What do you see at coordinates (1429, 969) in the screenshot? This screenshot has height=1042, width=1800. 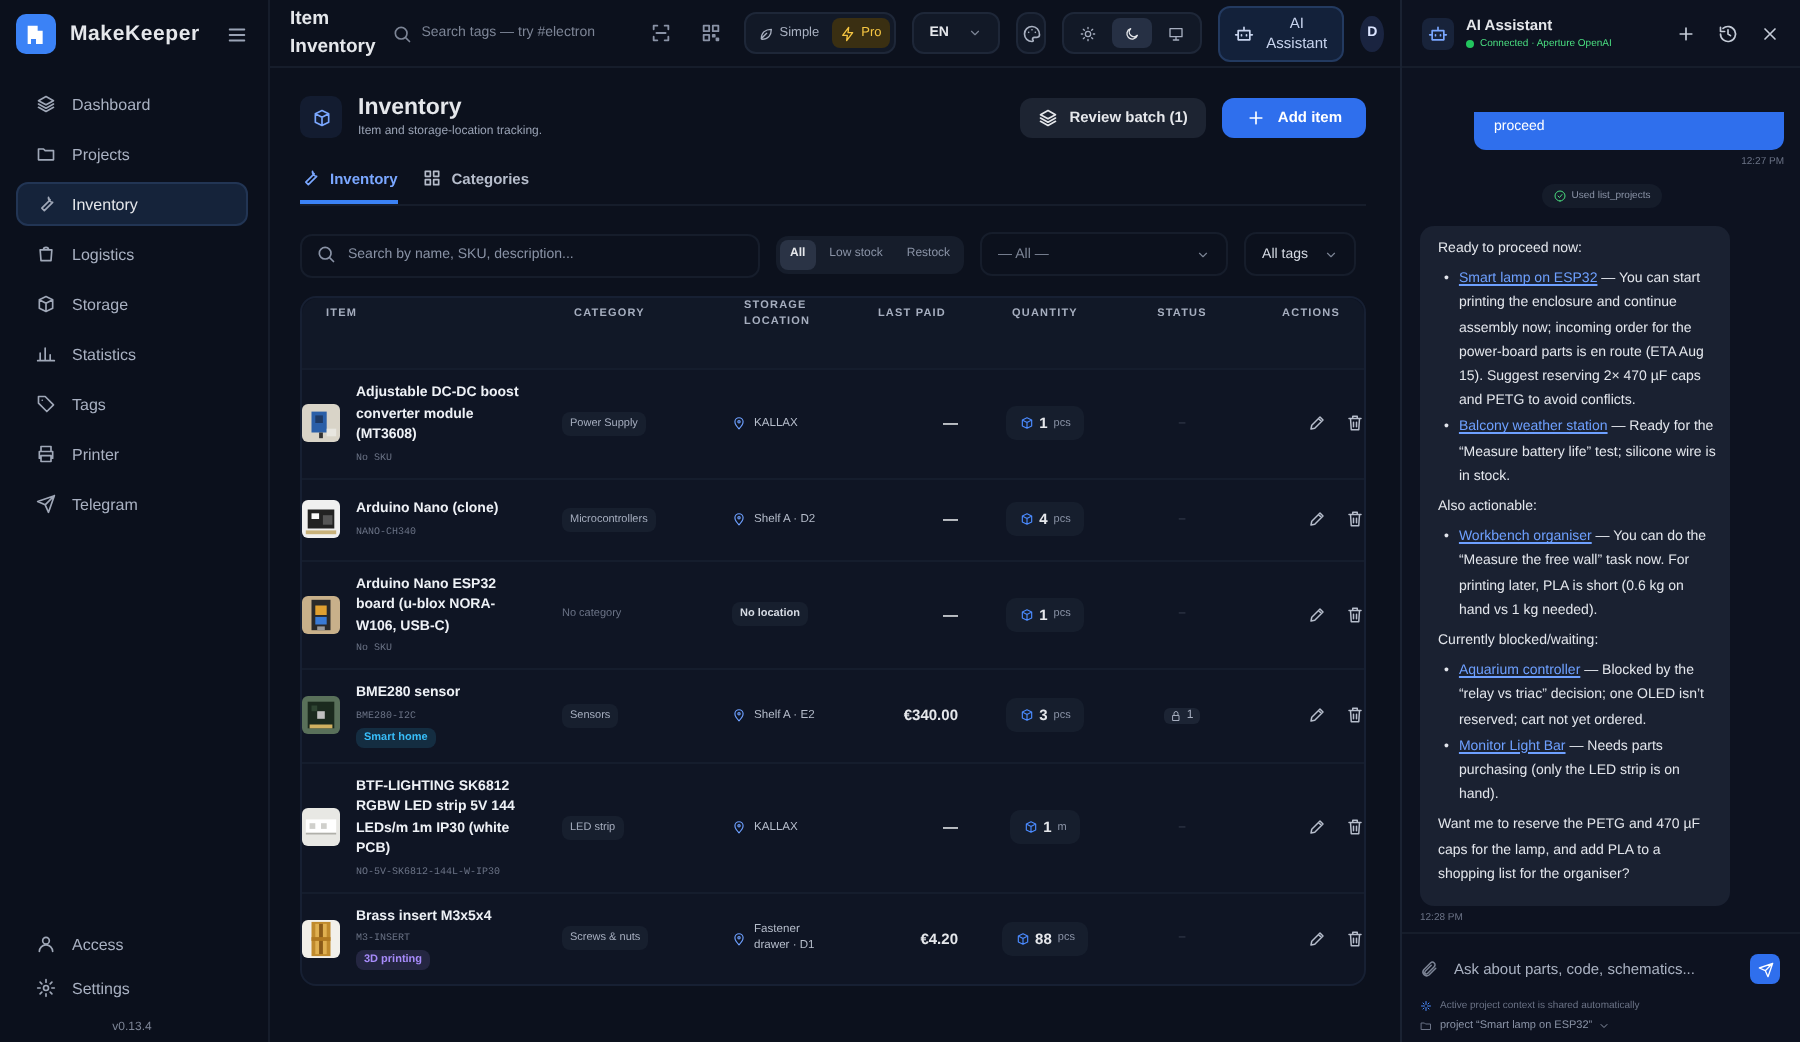 I see `paperclip-icon` at bounding box center [1429, 969].